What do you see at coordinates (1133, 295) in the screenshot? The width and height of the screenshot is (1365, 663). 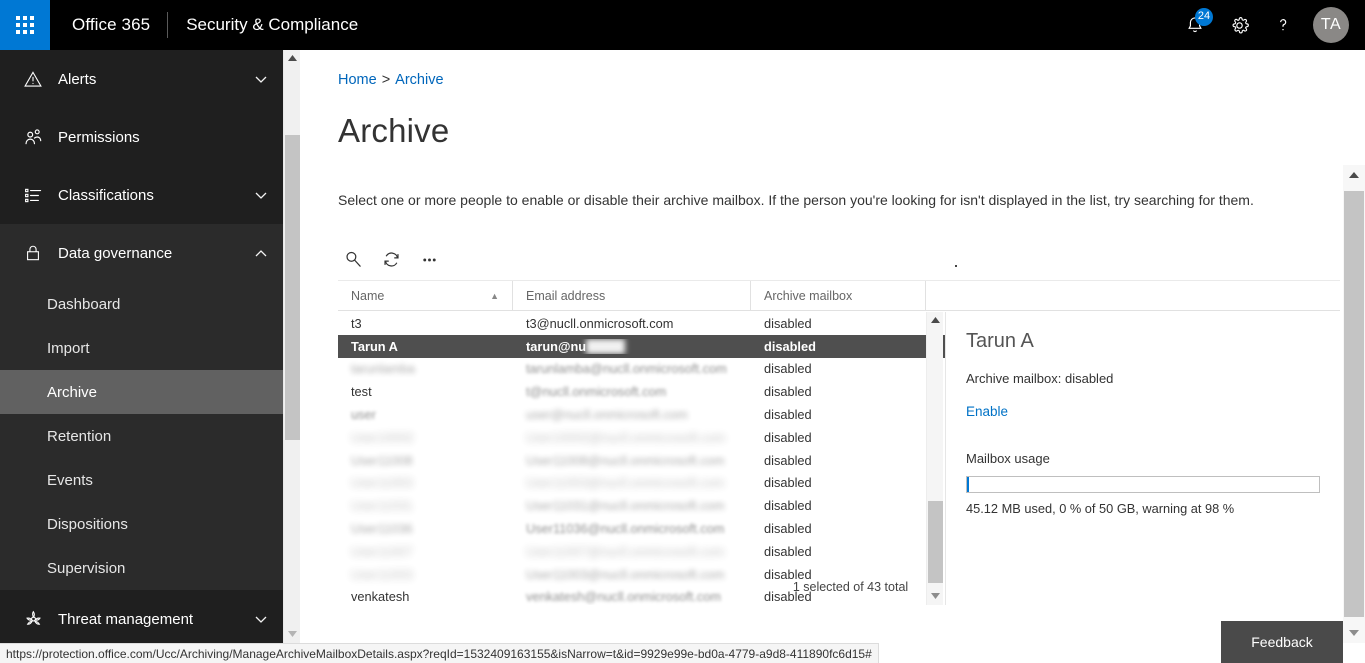 I see `column-header-empty` at bounding box center [1133, 295].